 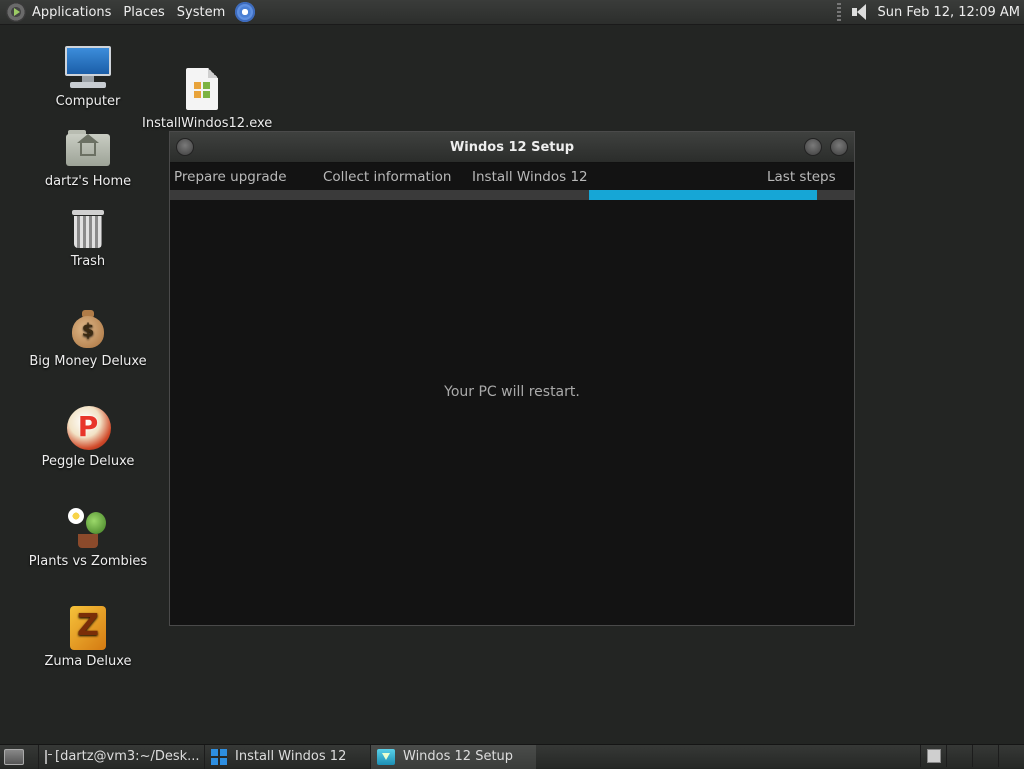 What do you see at coordinates (801, 177) in the screenshot?
I see `step-last-steps: Last steps` at bounding box center [801, 177].